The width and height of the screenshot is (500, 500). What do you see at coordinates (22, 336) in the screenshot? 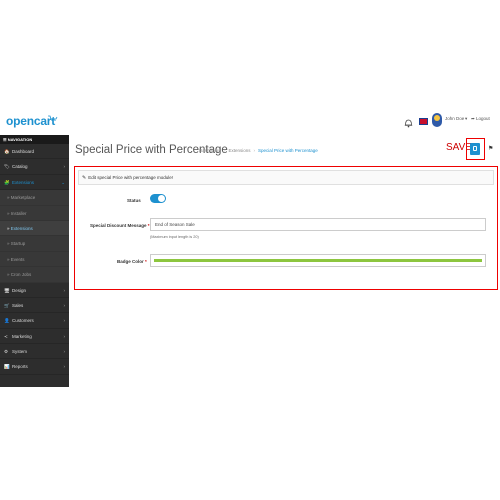
I see `sidebar-item-label: Marketing` at bounding box center [22, 336].